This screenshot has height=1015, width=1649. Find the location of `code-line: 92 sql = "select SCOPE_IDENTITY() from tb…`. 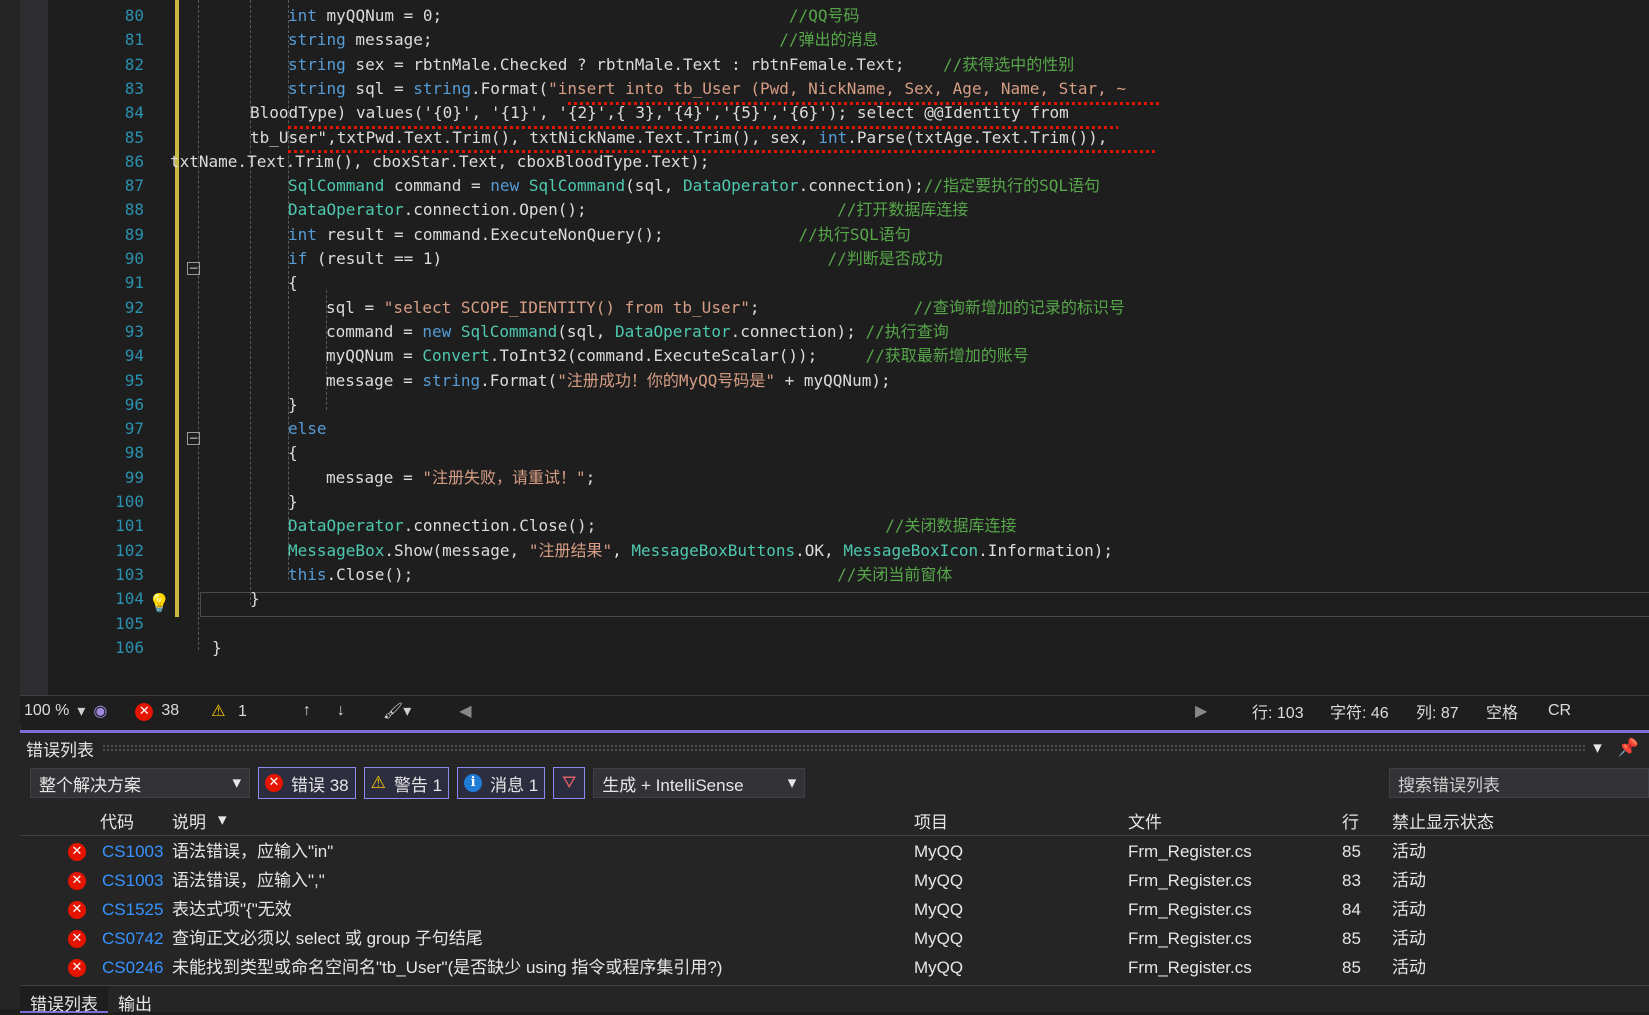

code-line: 92 sql = "select SCOPE_IDENTITY() from tb… is located at coordinates (834, 308).